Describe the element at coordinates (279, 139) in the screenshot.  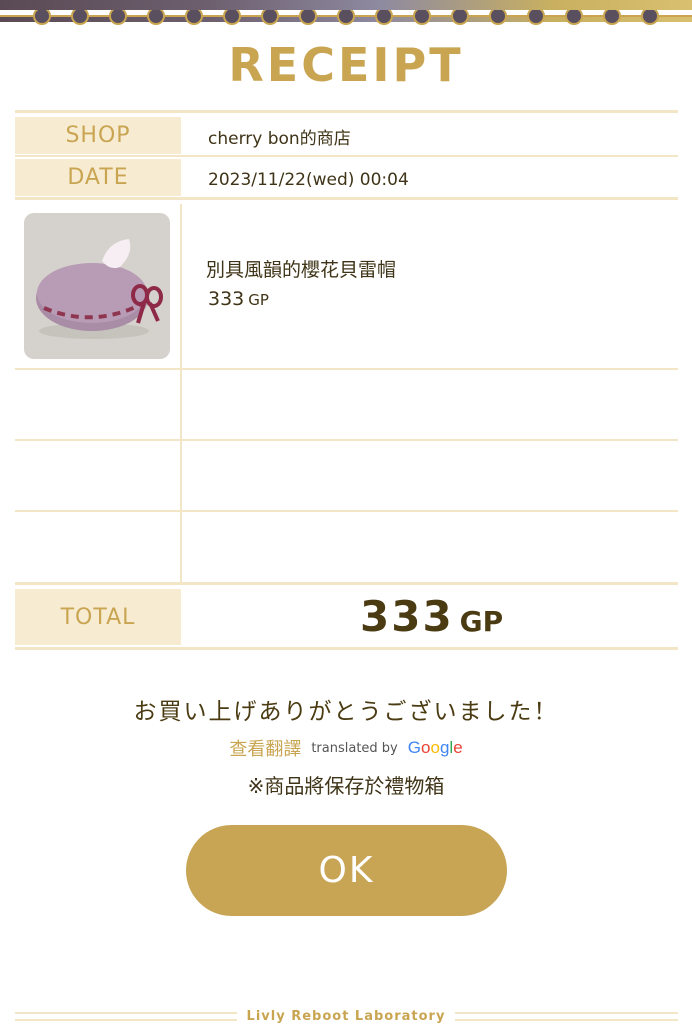
I see `shop-name: cherry bon的商店` at that location.